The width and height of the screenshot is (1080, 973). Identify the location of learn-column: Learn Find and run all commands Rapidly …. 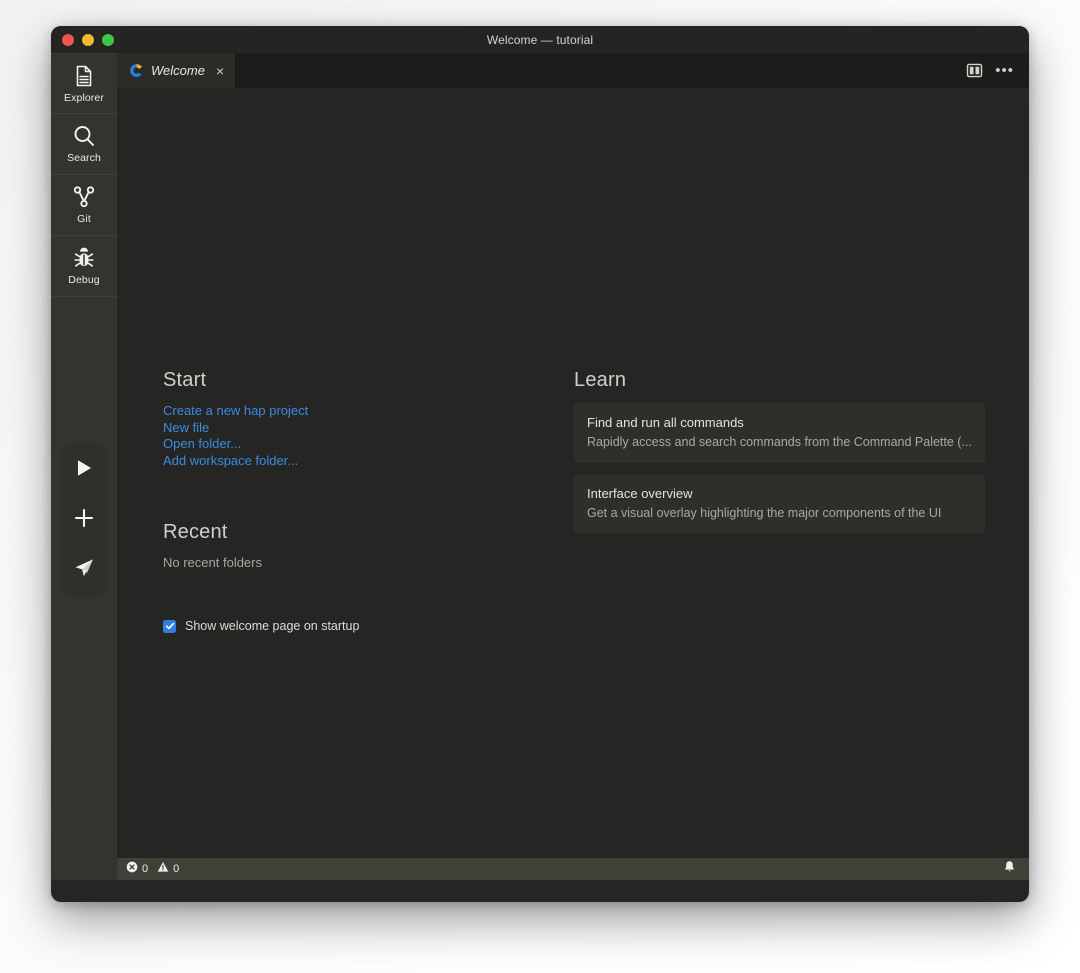
(779, 501).